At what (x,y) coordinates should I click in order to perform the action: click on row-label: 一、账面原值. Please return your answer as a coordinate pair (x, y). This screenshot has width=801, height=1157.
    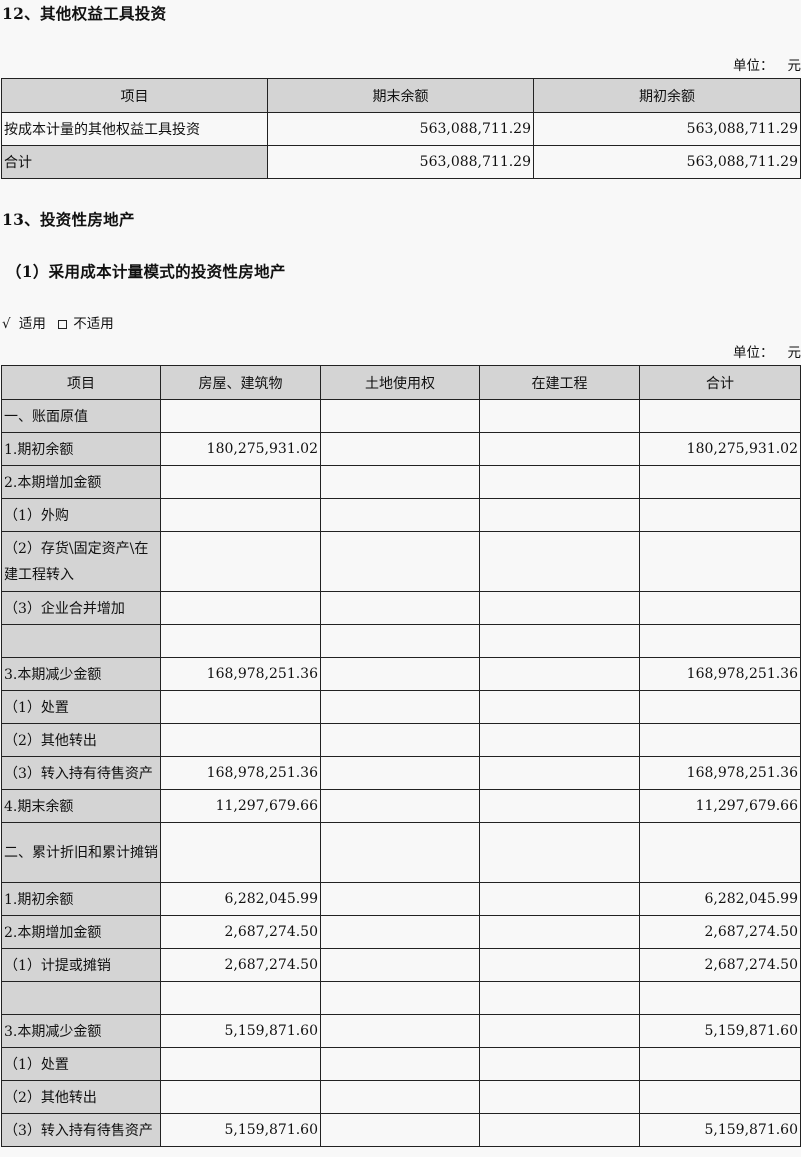
    Looking at the image, I should click on (81, 416).